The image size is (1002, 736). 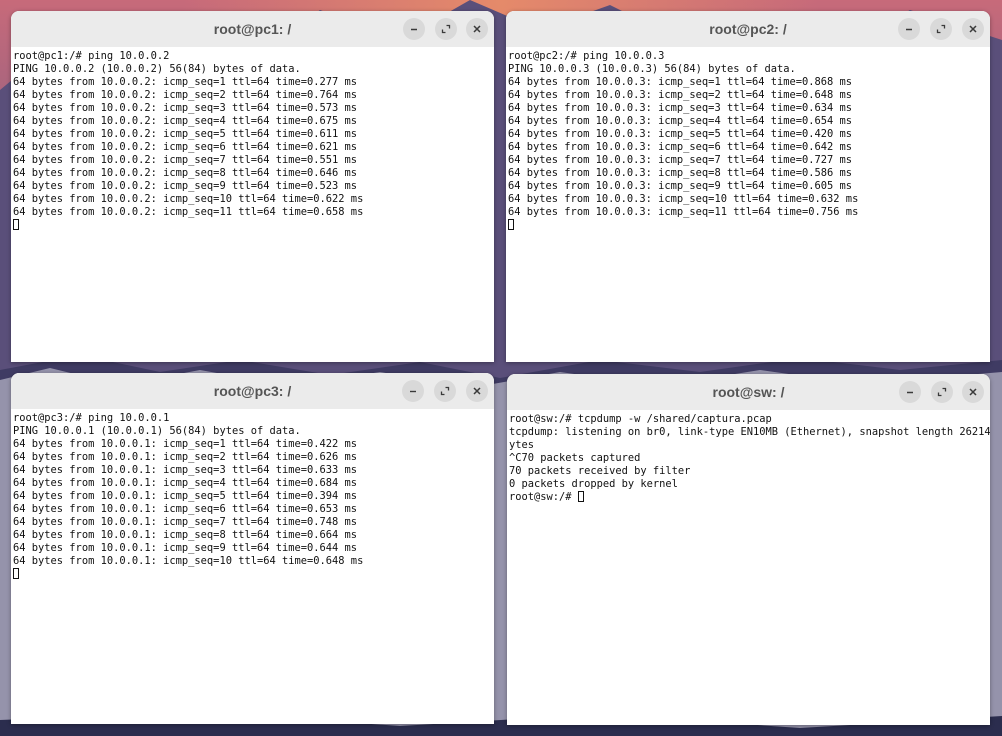 What do you see at coordinates (575, 458) in the screenshot?
I see `terminal-line: ^C70 packets captured` at bounding box center [575, 458].